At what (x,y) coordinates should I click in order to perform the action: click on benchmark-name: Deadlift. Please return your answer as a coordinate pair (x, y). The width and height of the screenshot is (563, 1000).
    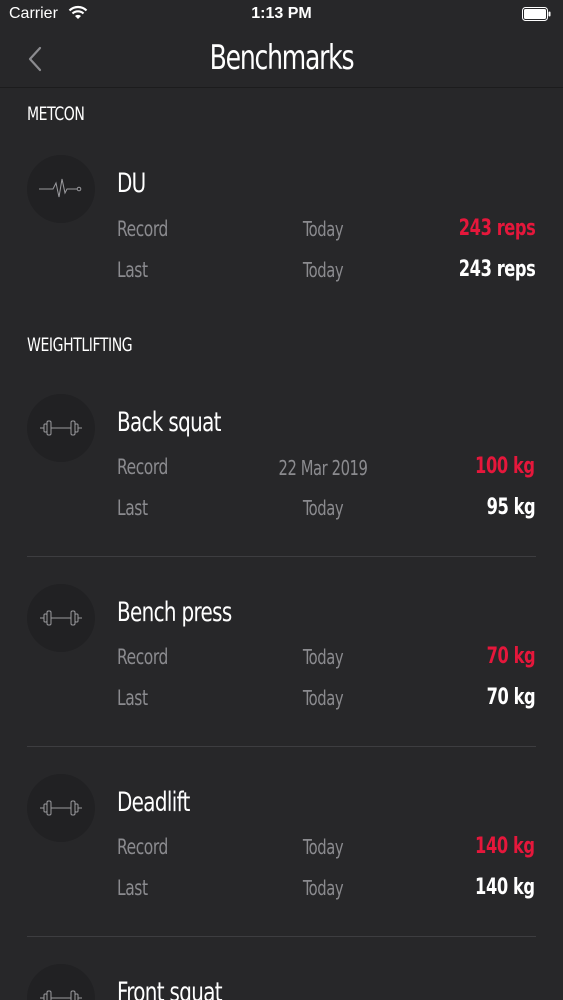
    Looking at the image, I should click on (153, 802).